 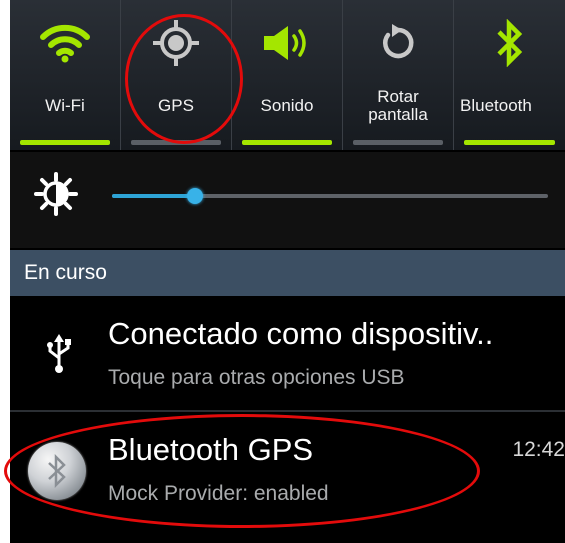 What do you see at coordinates (509, 43) in the screenshot?
I see `bluetooth-icon` at bounding box center [509, 43].